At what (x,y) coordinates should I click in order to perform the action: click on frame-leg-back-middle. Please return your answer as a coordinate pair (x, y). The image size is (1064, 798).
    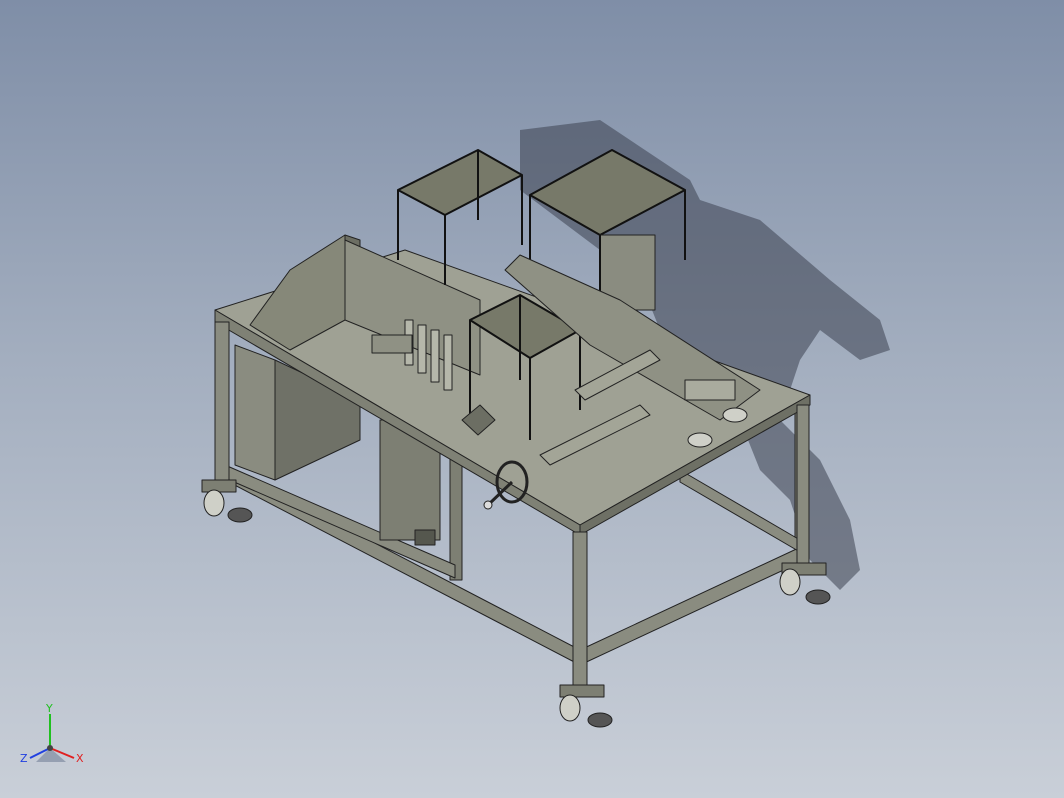
    Looking at the image, I should click on (456, 515).